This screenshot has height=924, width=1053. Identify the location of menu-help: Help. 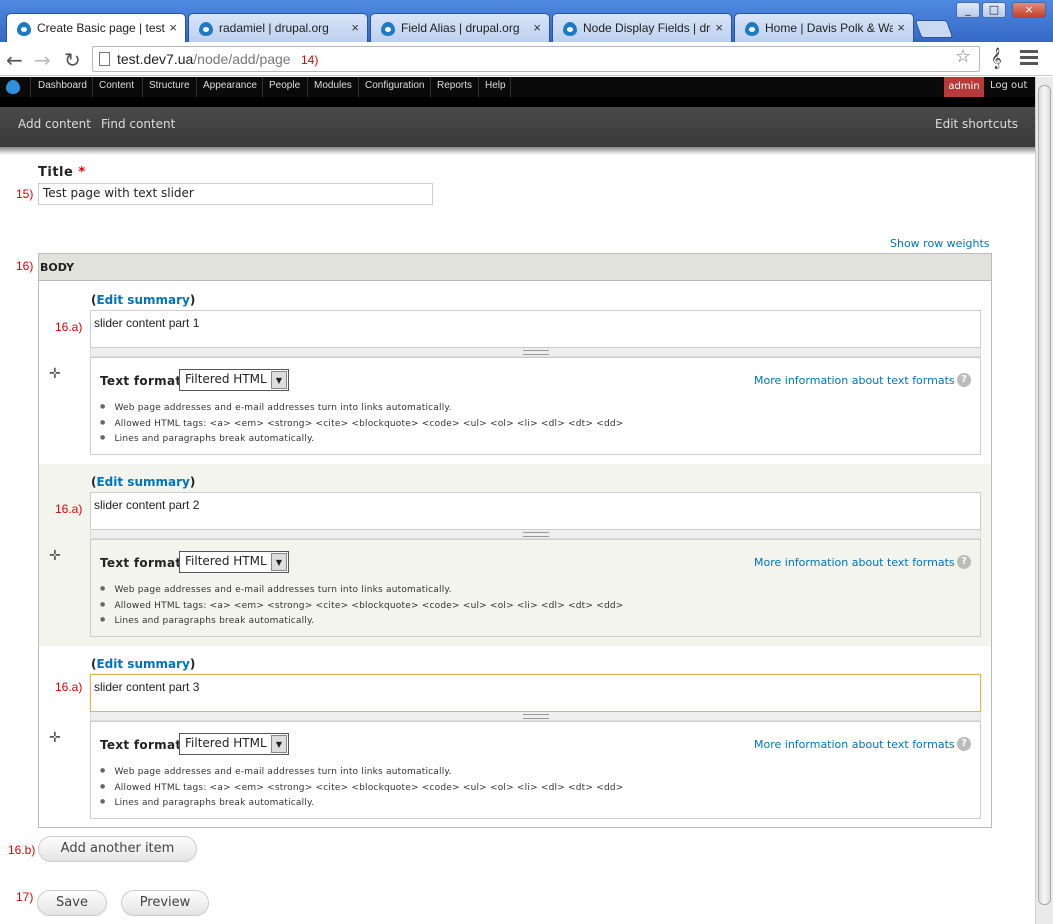
(495, 85).